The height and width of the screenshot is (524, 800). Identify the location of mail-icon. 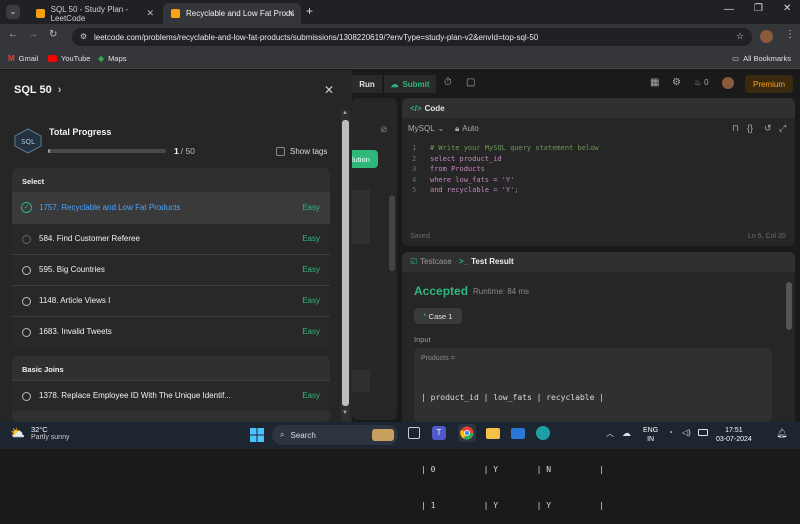
(518, 433).